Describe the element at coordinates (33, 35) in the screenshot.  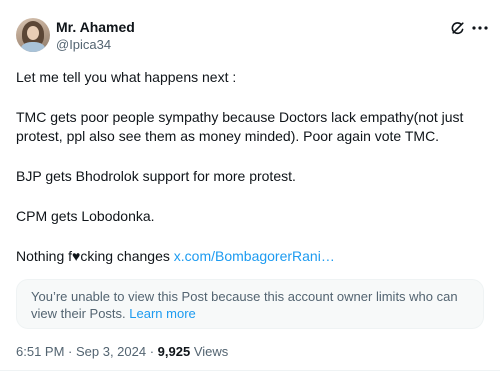
I see `avatar` at that location.